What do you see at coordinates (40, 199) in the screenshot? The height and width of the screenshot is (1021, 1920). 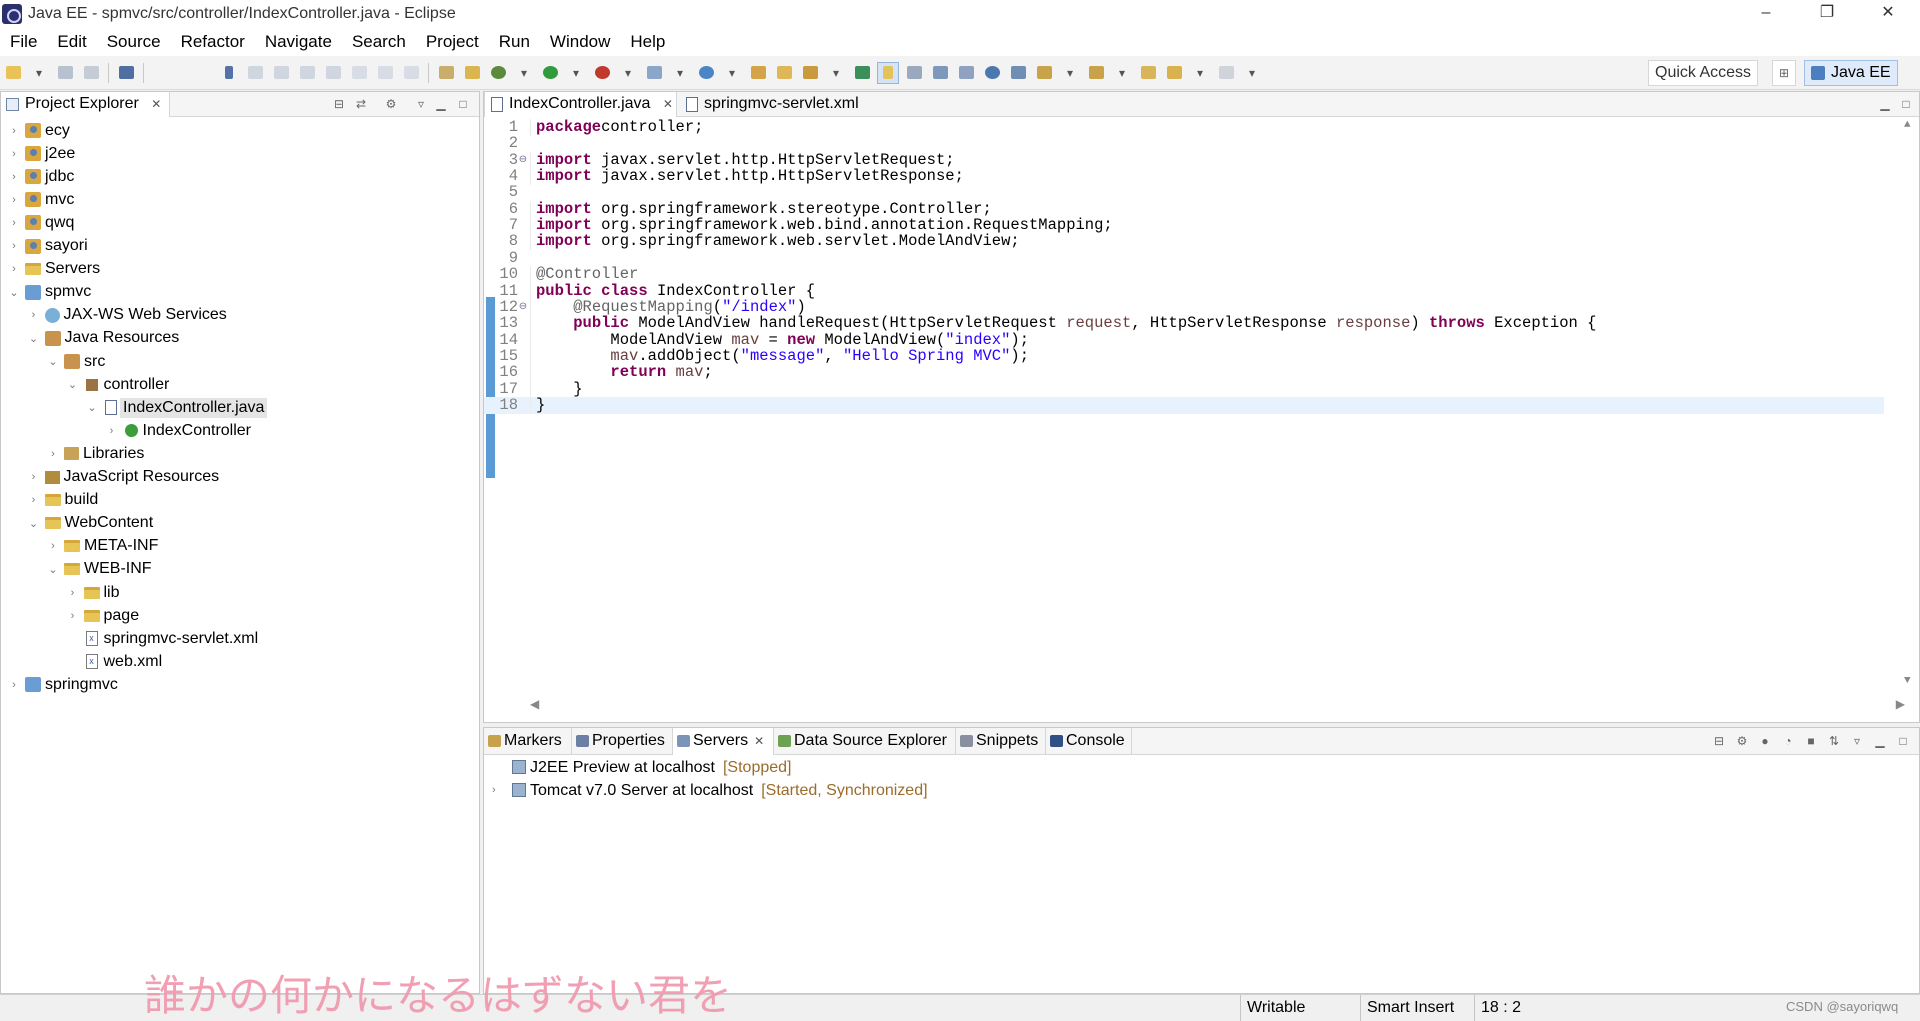 I see `tree-item: › mvc` at bounding box center [40, 199].